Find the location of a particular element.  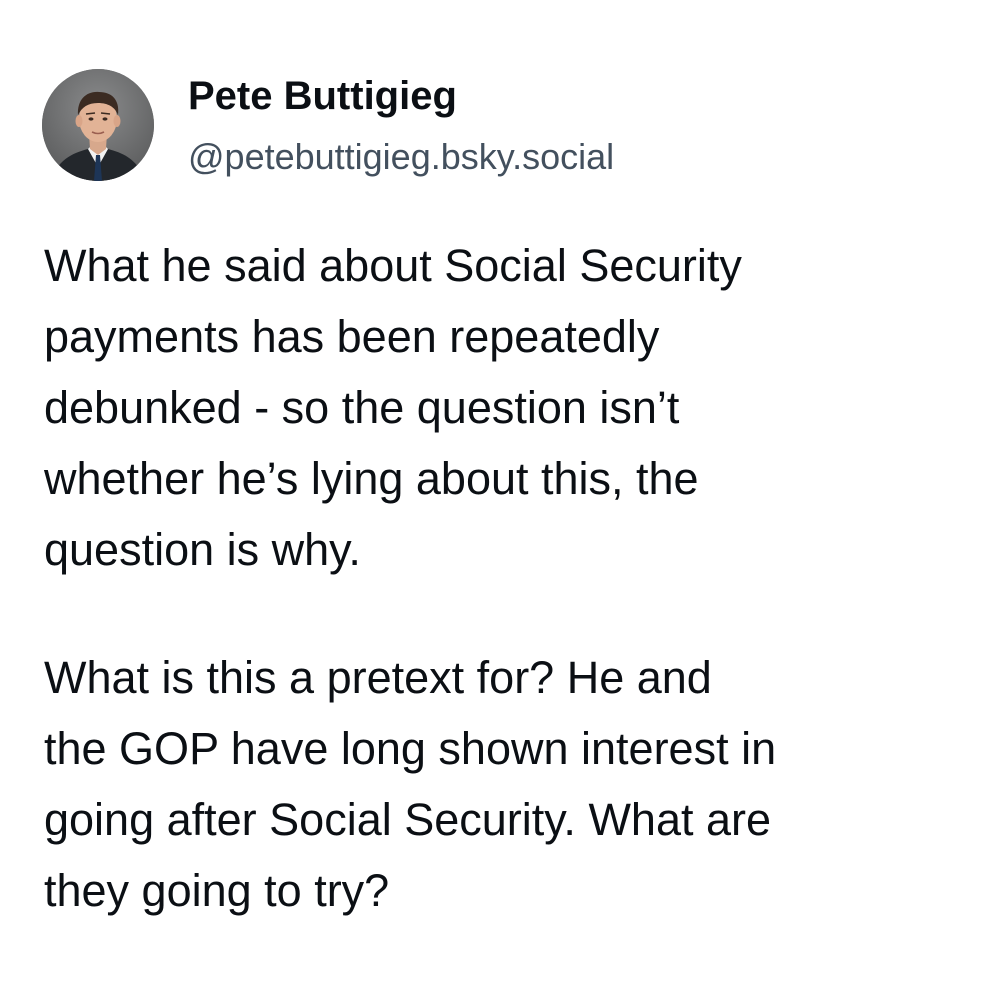

post-text-line: the GOP have long shown interest in is located at coordinates (410, 748).